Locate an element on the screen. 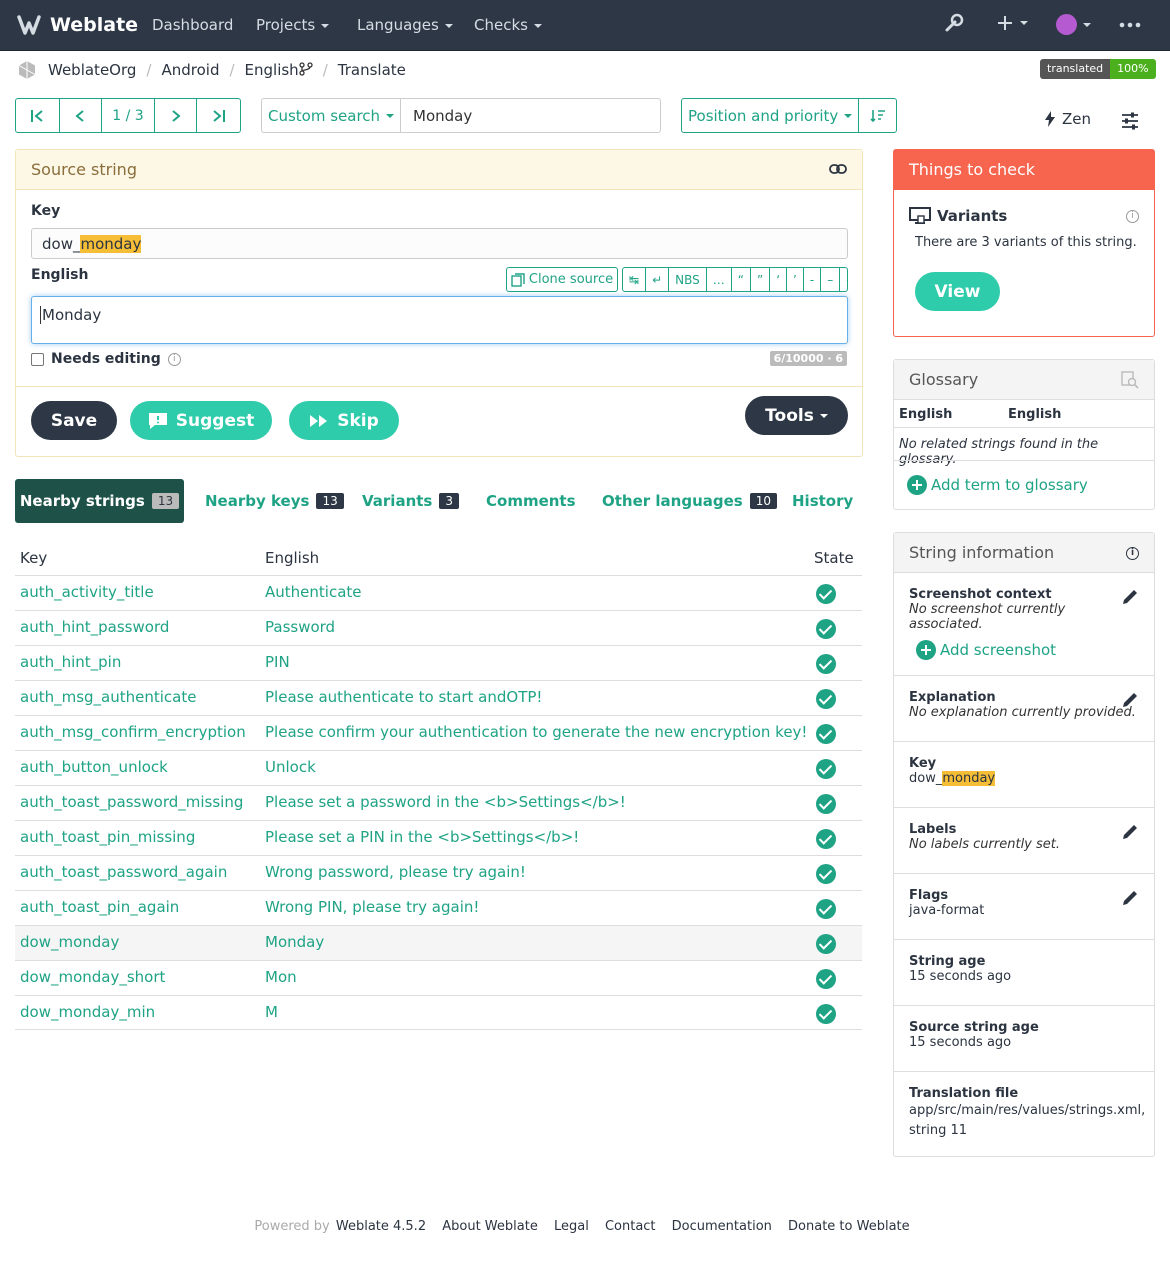 The height and width of the screenshot is (1265, 1170). row-source-link: Unlock is located at coordinates (290, 767).